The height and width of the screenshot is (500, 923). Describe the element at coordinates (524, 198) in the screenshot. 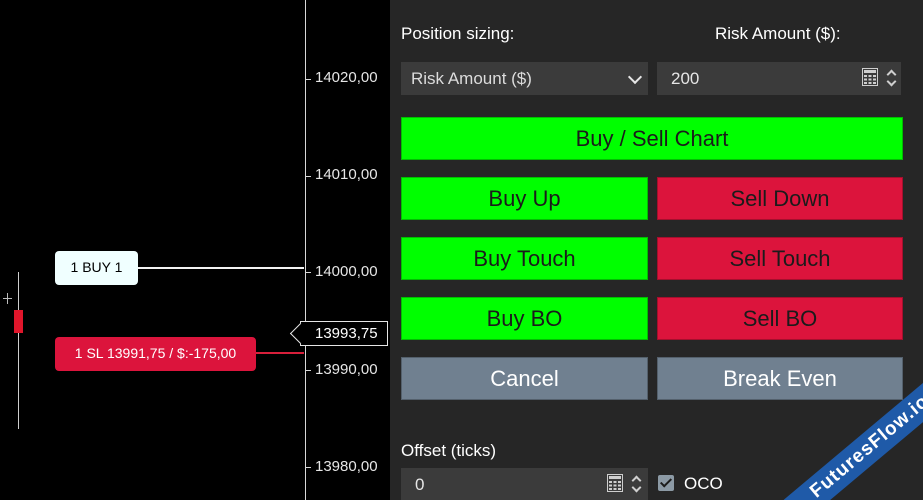

I see `buy-up-button: Buy Up` at that location.